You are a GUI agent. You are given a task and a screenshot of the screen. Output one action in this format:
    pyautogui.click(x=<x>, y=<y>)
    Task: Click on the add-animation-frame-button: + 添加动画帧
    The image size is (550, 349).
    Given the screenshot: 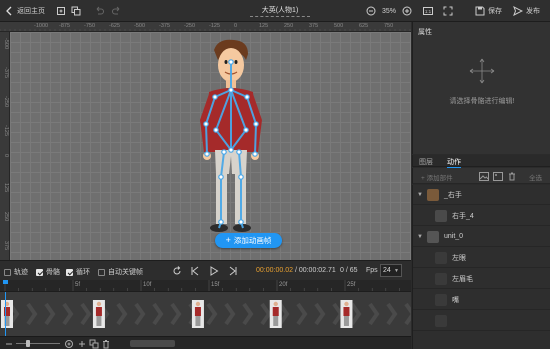 What is the action you would take?
    pyautogui.click(x=248, y=240)
    